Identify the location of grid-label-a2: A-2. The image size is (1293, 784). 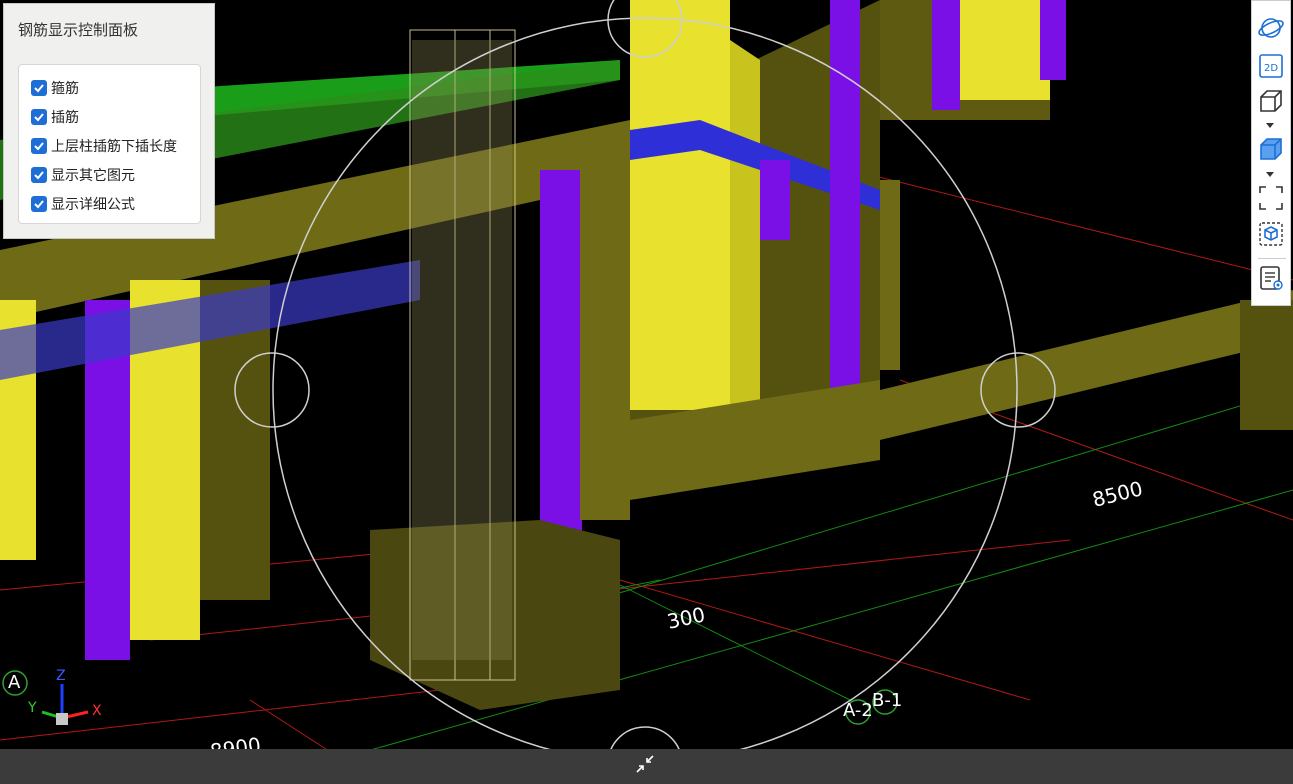
(858, 710).